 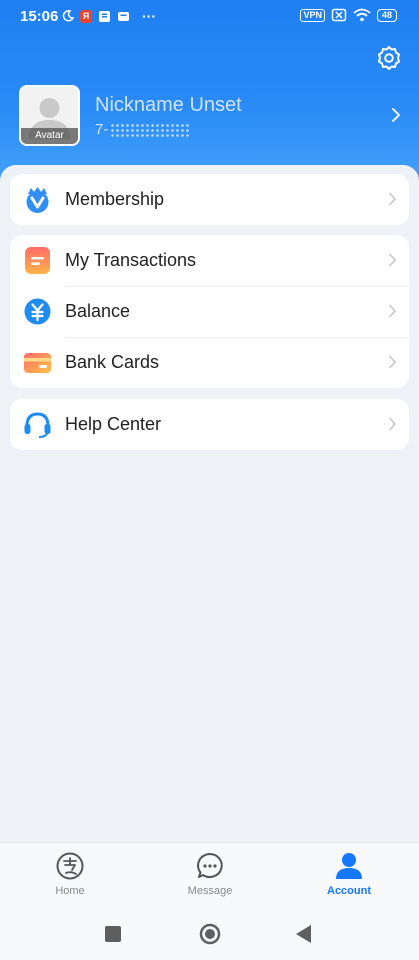 I want to click on notification-icons: Я ···, so click(x=109, y=16).